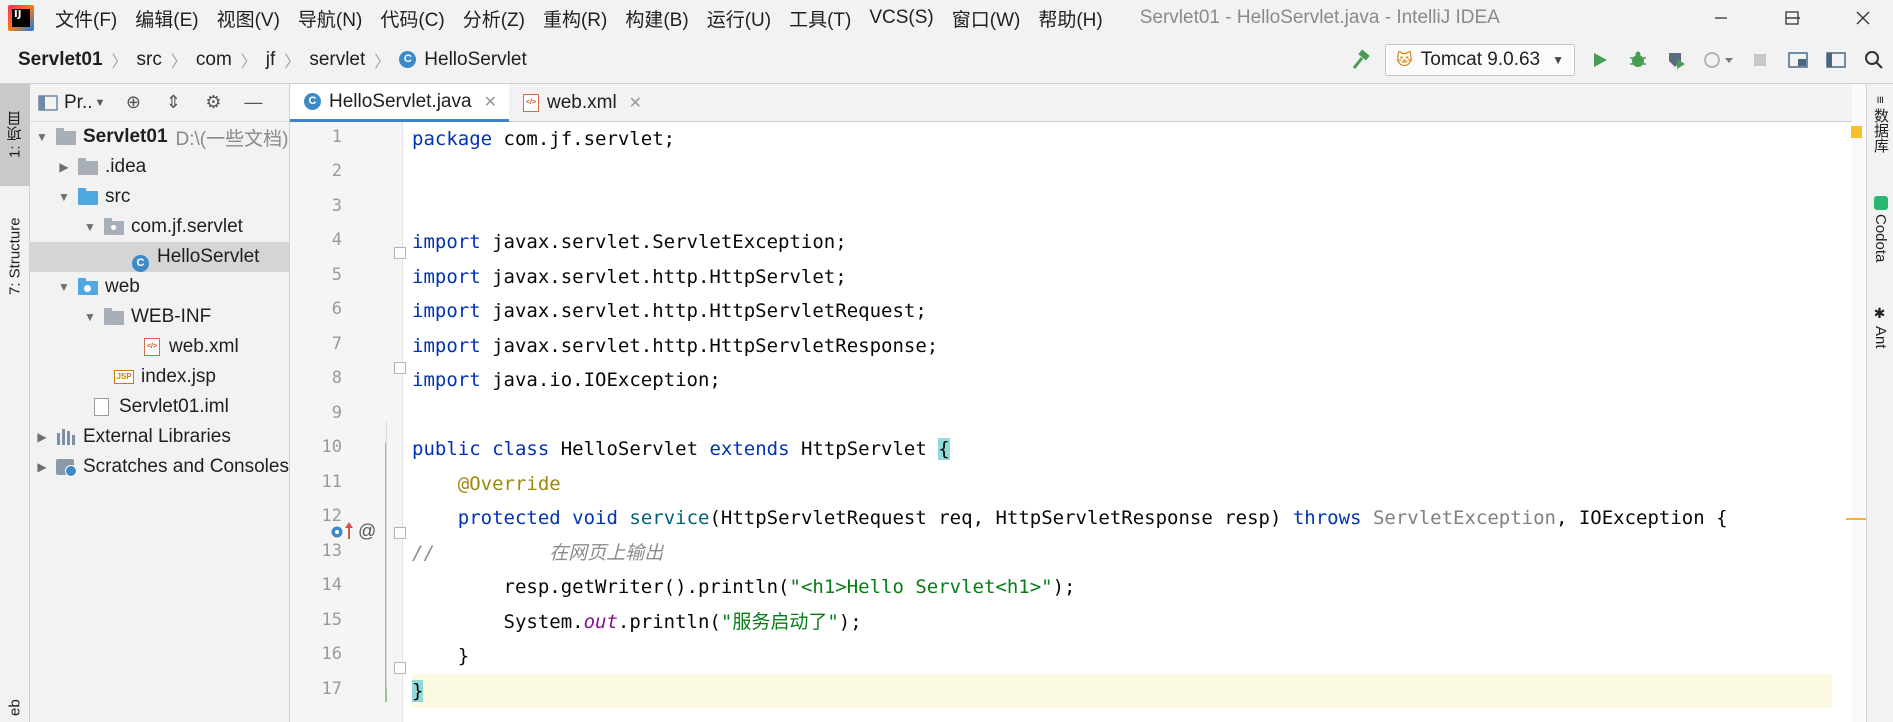  What do you see at coordinates (60, 60) in the screenshot?
I see `breadcrumb-project: Servlet01` at bounding box center [60, 60].